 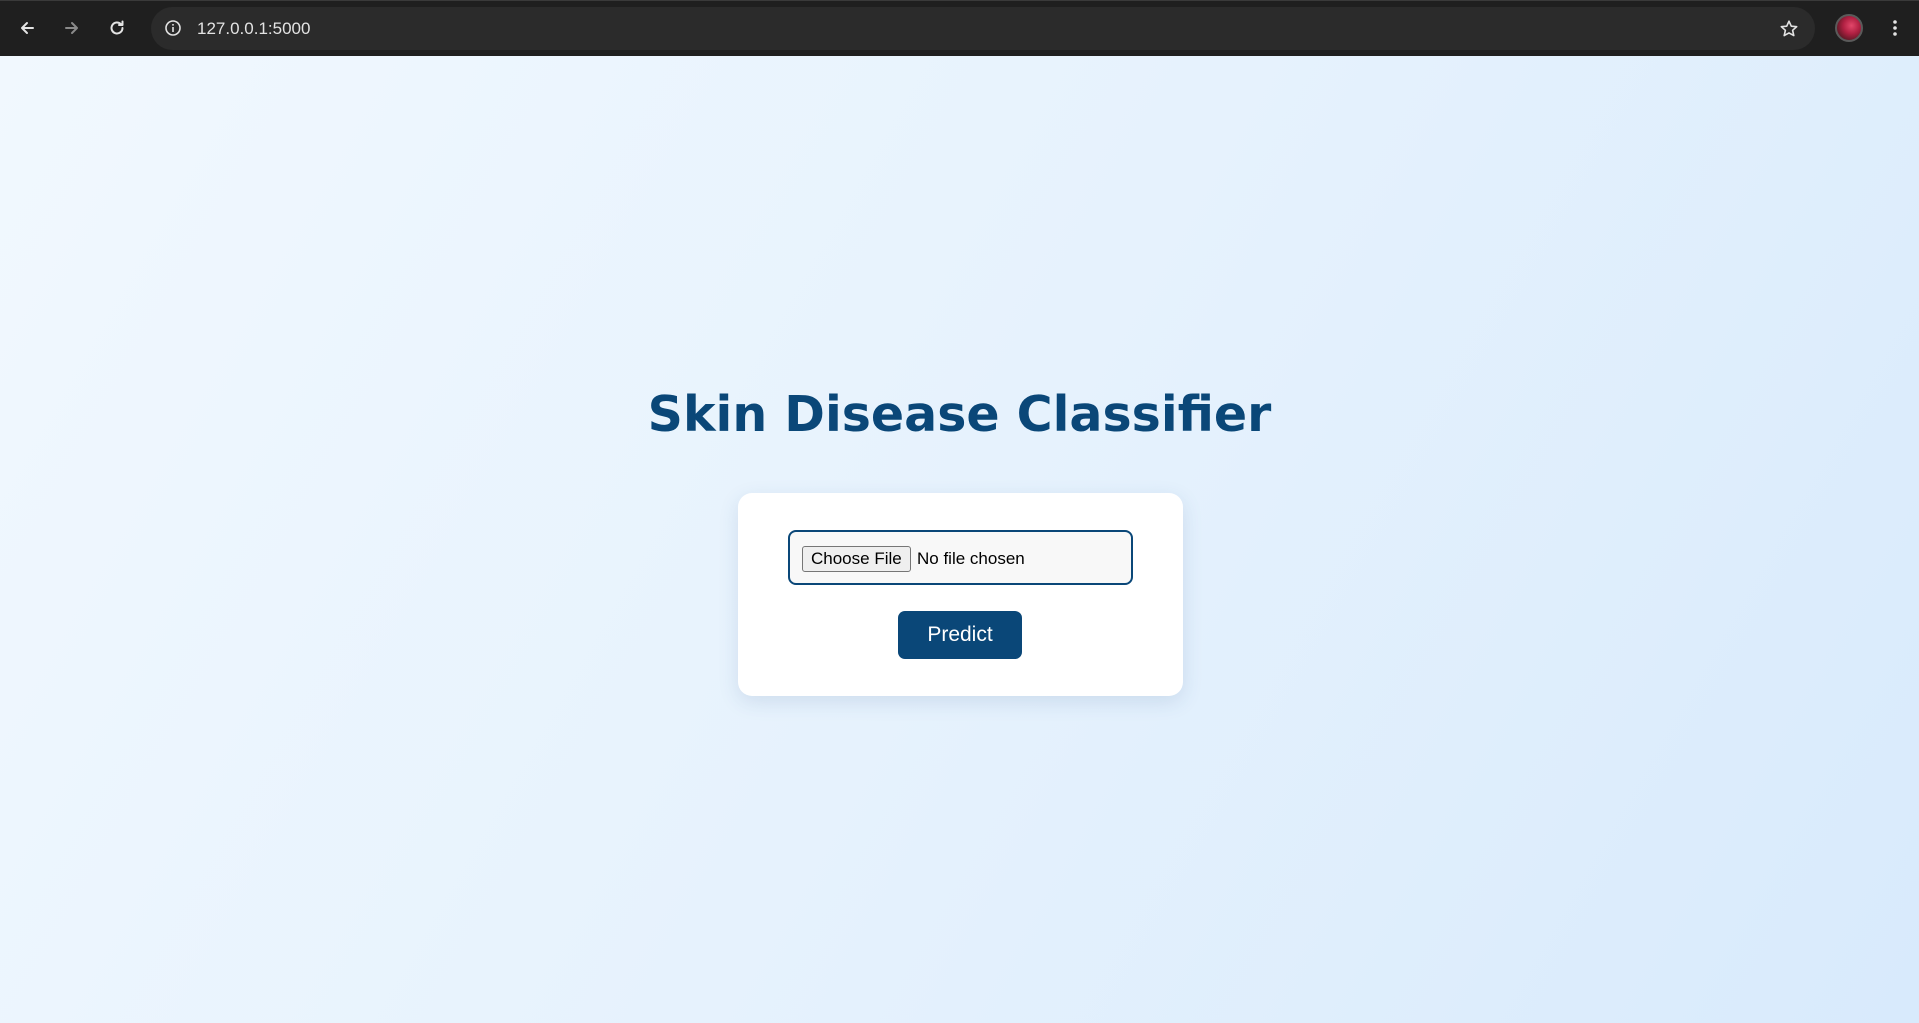 I want to click on upload-card: Choose File No file chosen Predict, so click(x=960, y=594).